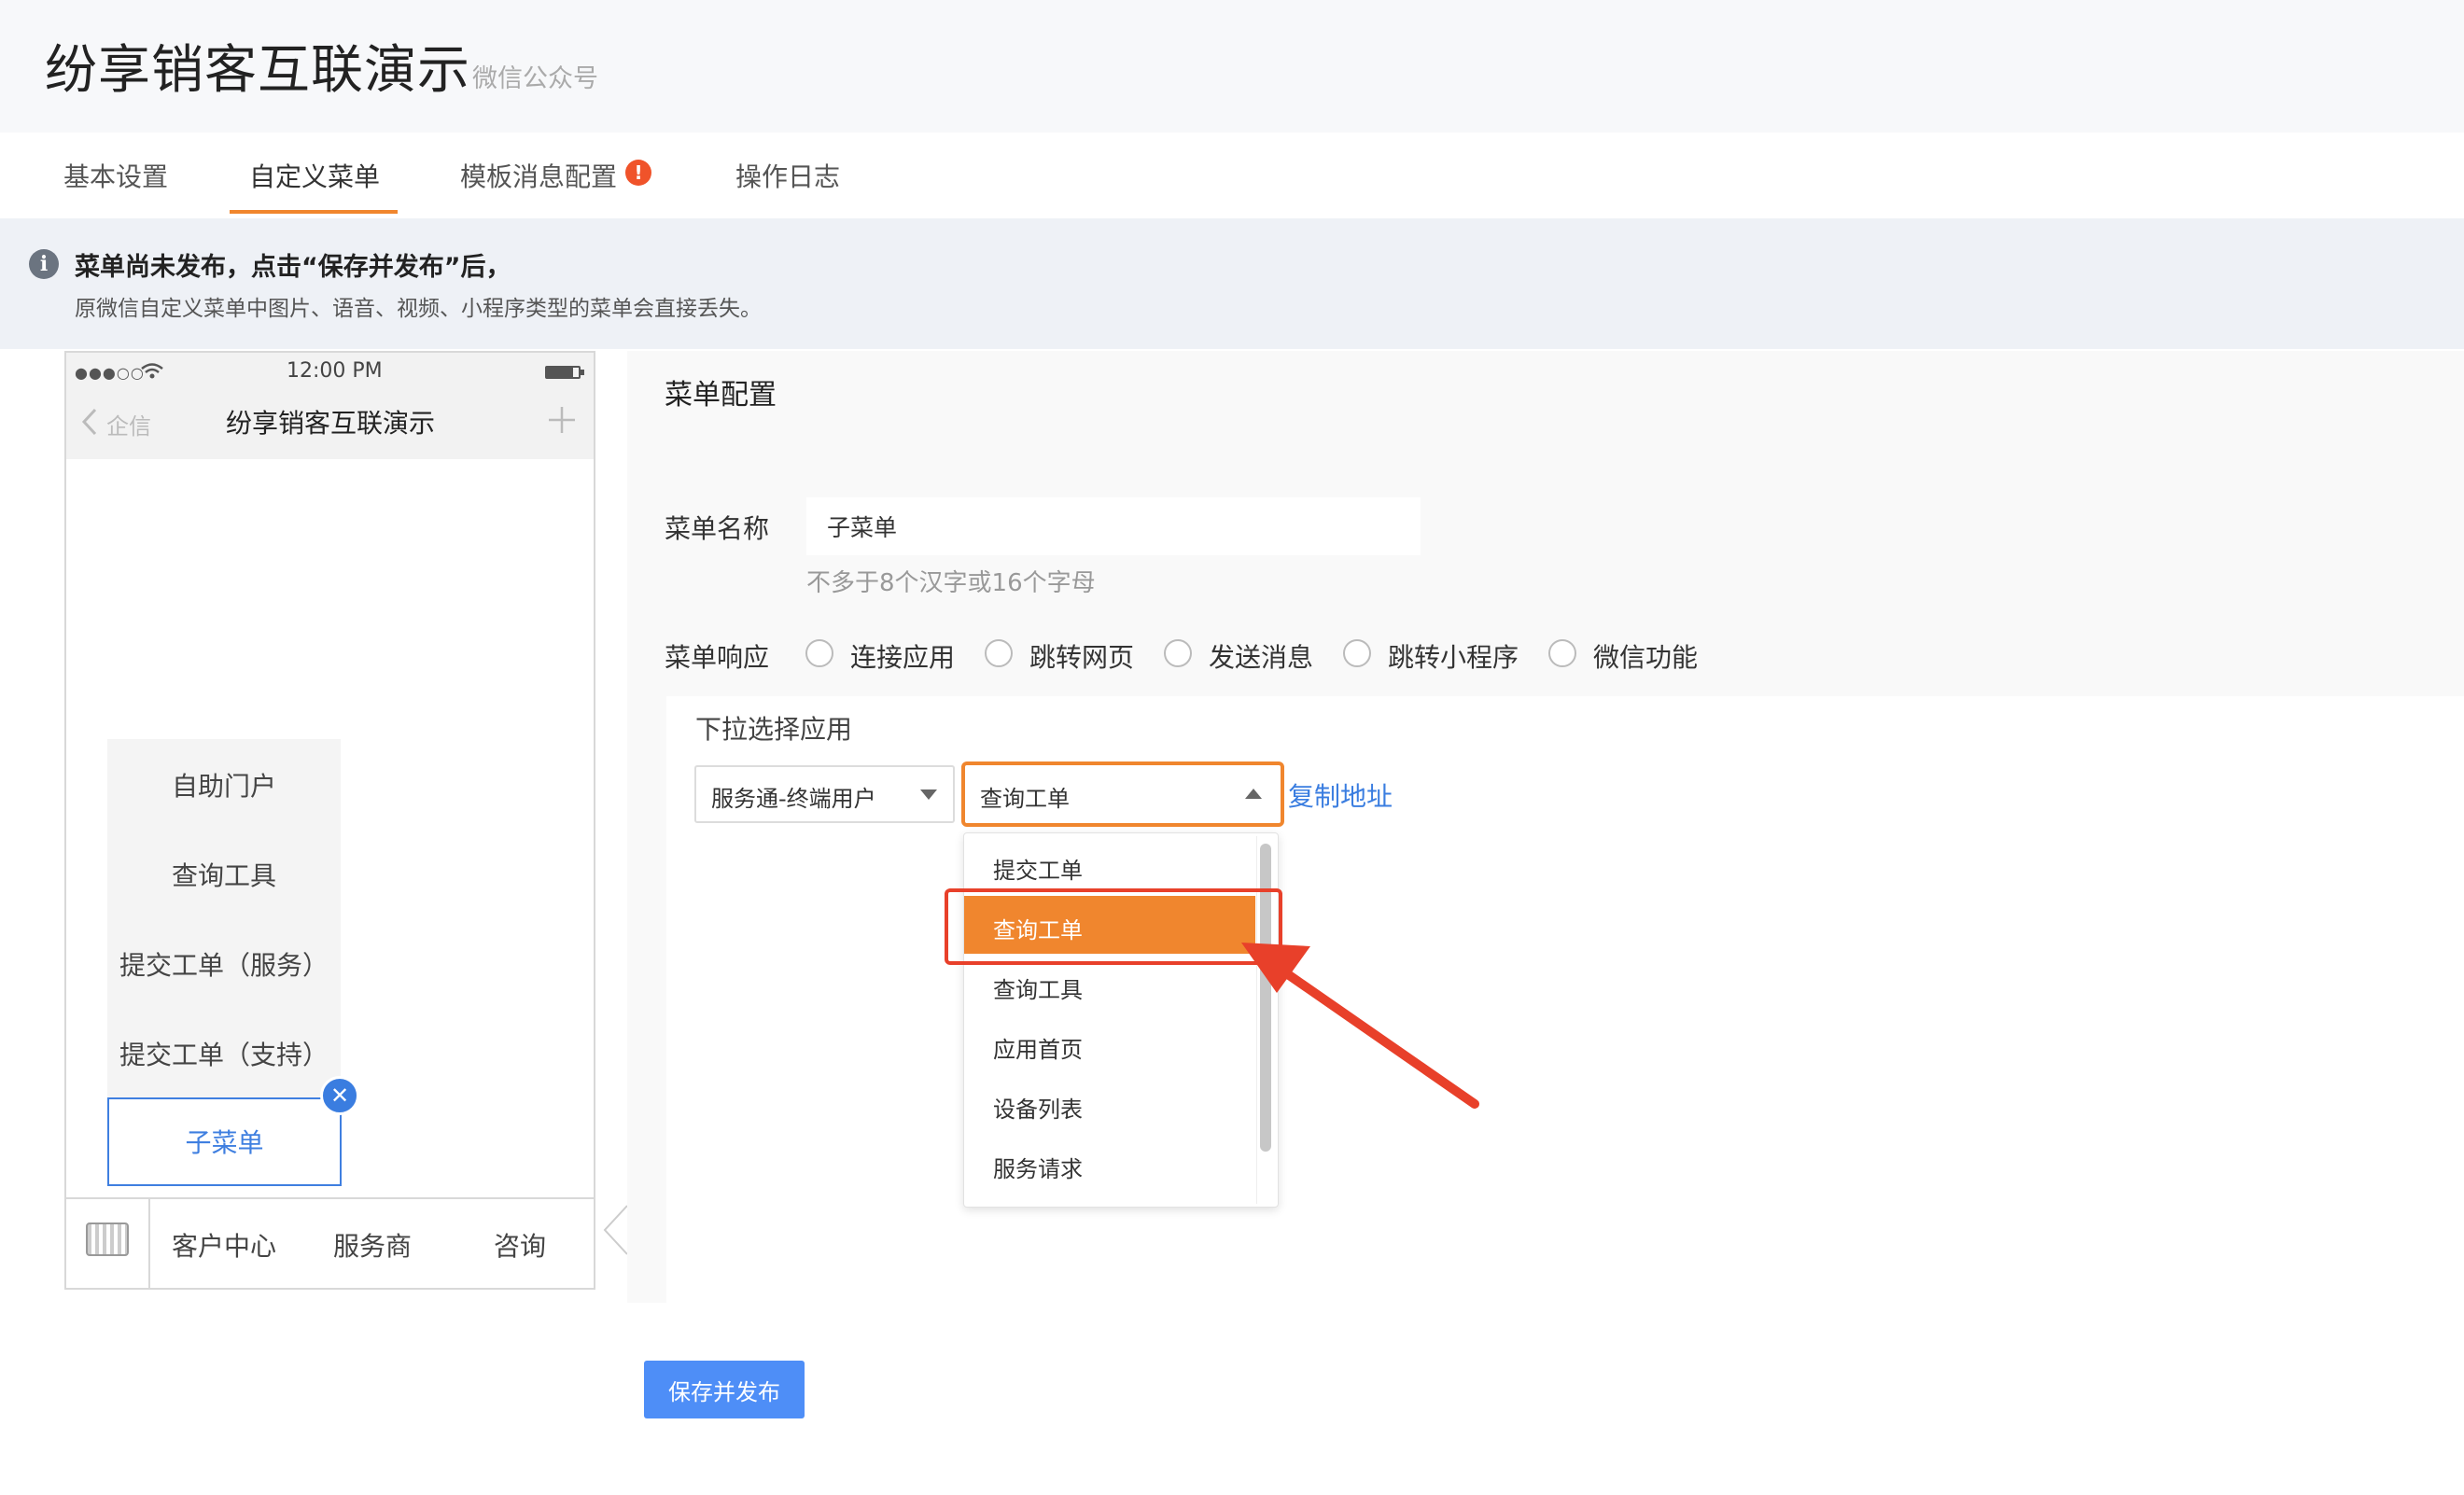 Image resolution: width=2464 pixels, height=1495 pixels. I want to click on battery-tip, so click(582, 372).